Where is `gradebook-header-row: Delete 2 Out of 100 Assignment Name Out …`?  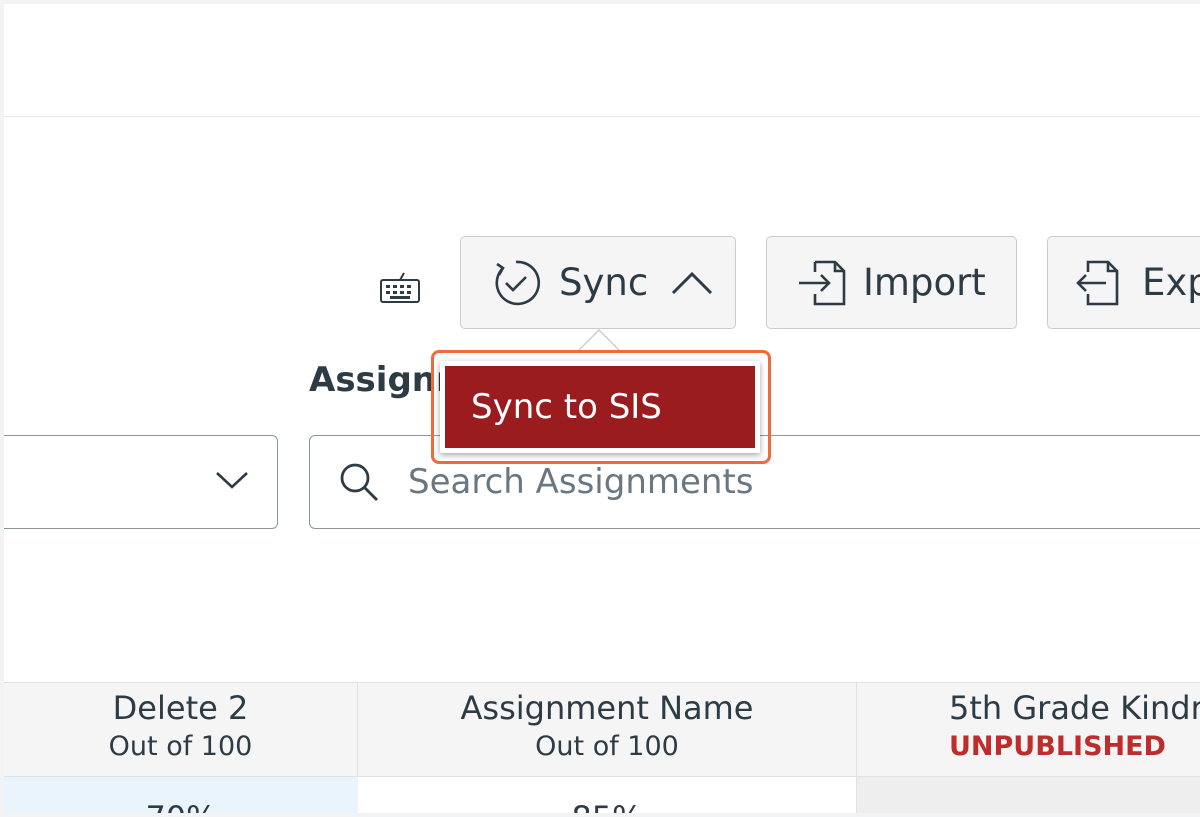 gradebook-header-row: Delete 2 Out of 100 Assignment Name Out … is located at coordinates (602, 729).